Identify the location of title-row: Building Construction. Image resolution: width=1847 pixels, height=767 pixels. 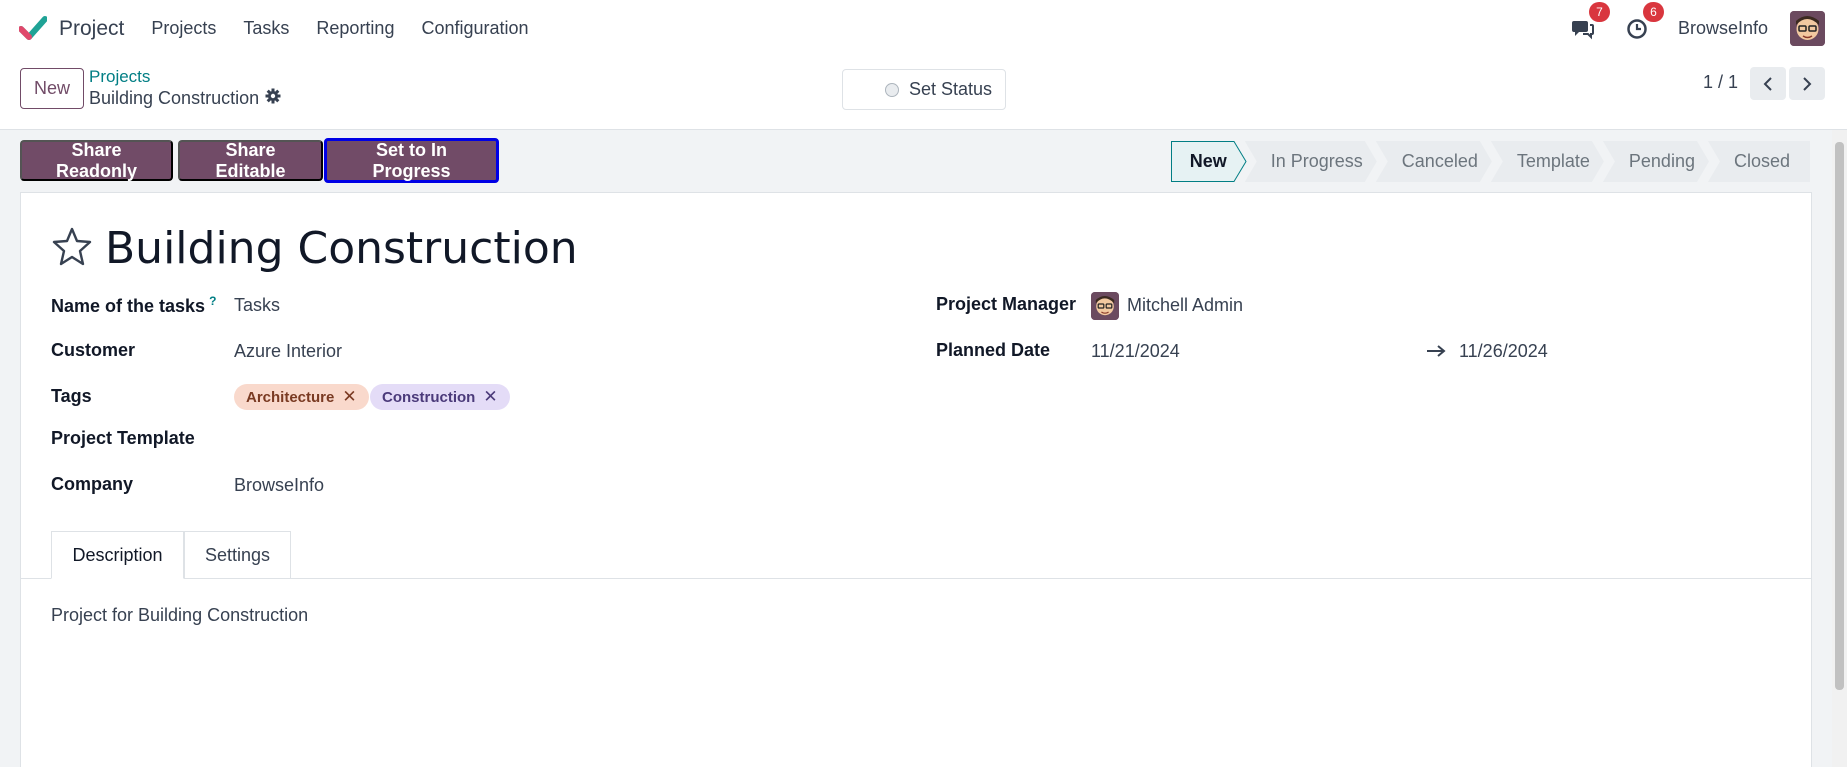
(314, 248).